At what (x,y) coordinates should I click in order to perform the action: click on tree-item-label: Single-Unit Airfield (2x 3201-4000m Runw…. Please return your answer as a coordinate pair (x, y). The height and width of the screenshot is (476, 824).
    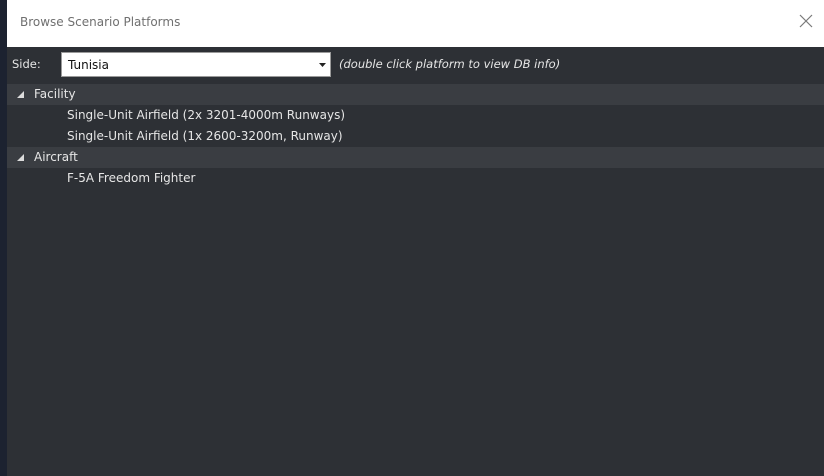
    Looking at the image, I should click on (206, 115).